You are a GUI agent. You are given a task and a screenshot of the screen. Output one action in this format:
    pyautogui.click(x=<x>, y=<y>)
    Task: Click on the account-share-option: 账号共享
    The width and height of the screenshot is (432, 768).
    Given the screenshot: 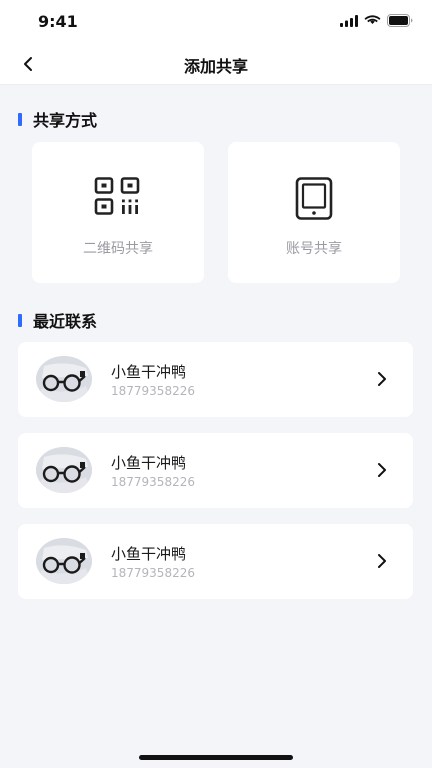 What is the action you would take?
    pyautogui.click(x=314, y=212)
    